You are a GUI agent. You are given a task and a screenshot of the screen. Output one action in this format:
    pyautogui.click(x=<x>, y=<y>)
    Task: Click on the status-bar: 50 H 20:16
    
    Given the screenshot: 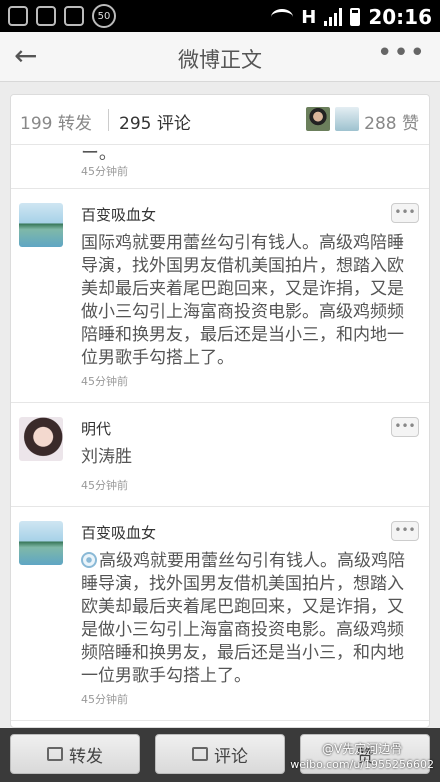 What is the action you would take?
    pyautogui.click(x=220, y=16)
    